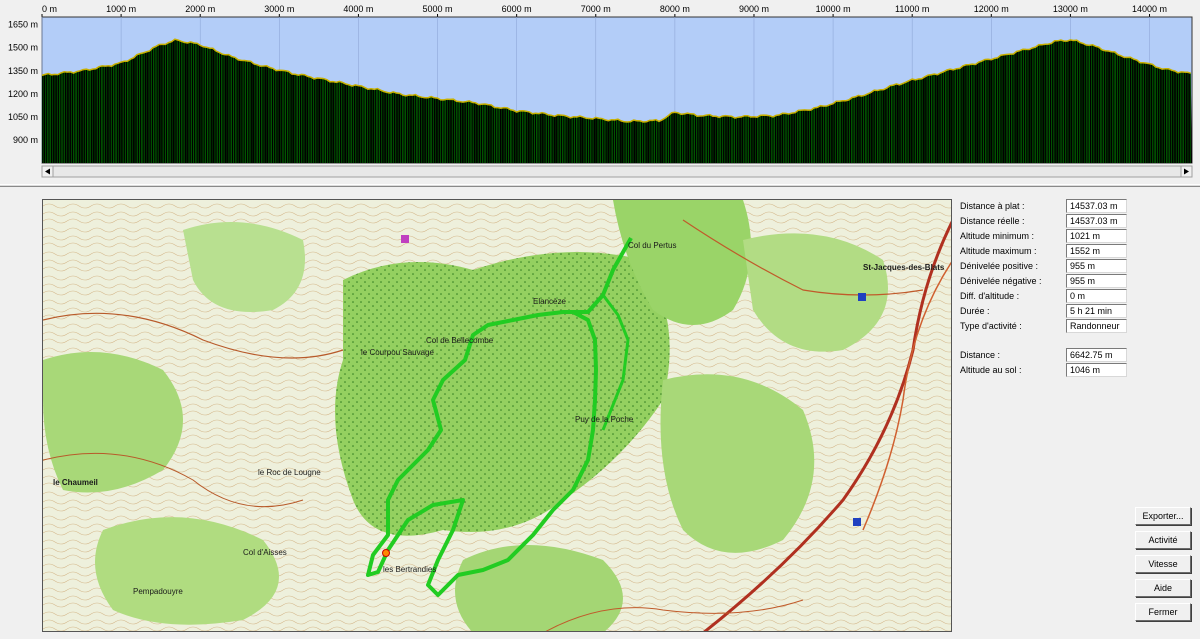 The height and width of the screenshot is (639, 1200). What do you see at coordinates (23, 117) in the screenshot?
I see `y-tick-label: 1050 m` at bounding box center [23, 117].